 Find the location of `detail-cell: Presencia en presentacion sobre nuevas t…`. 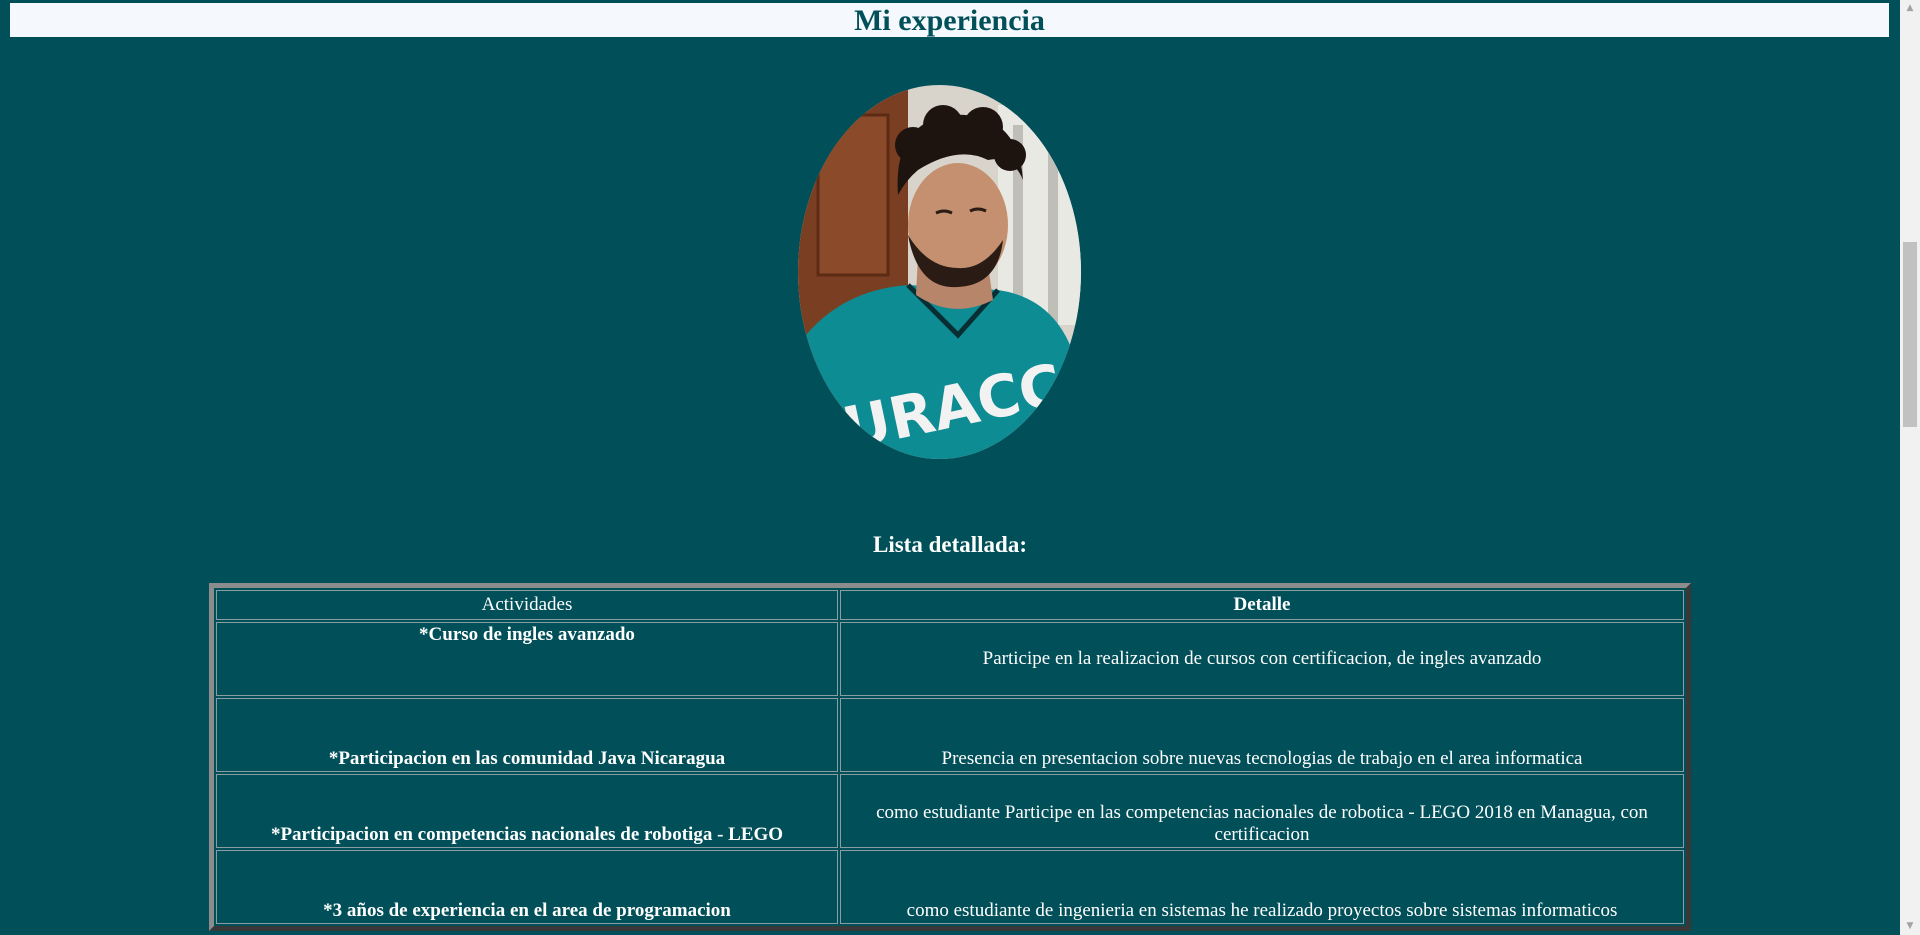

detail-cell: Presencia en presentacion sobre nuevas t… is located at coordinates (1262, 735).